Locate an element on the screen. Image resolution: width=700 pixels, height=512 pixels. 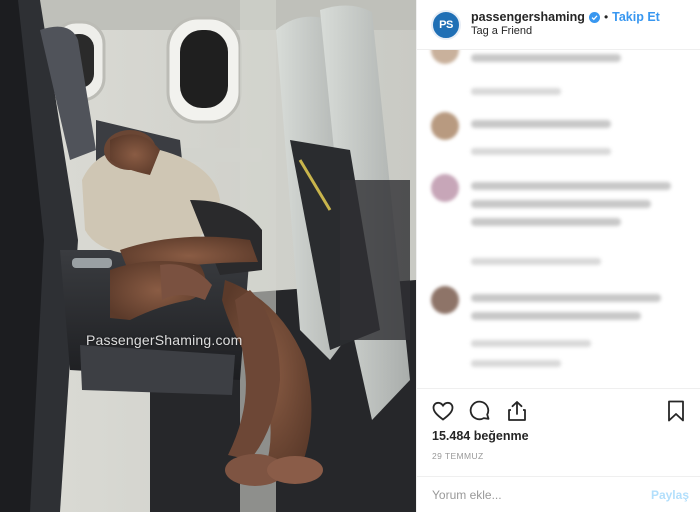
avatar-initials: PS is located at coordinates (446, 24).